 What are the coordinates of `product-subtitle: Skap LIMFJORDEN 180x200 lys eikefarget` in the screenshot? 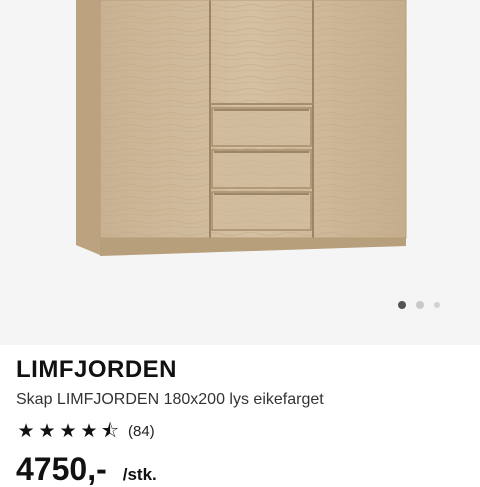 It's located at (170, 399).